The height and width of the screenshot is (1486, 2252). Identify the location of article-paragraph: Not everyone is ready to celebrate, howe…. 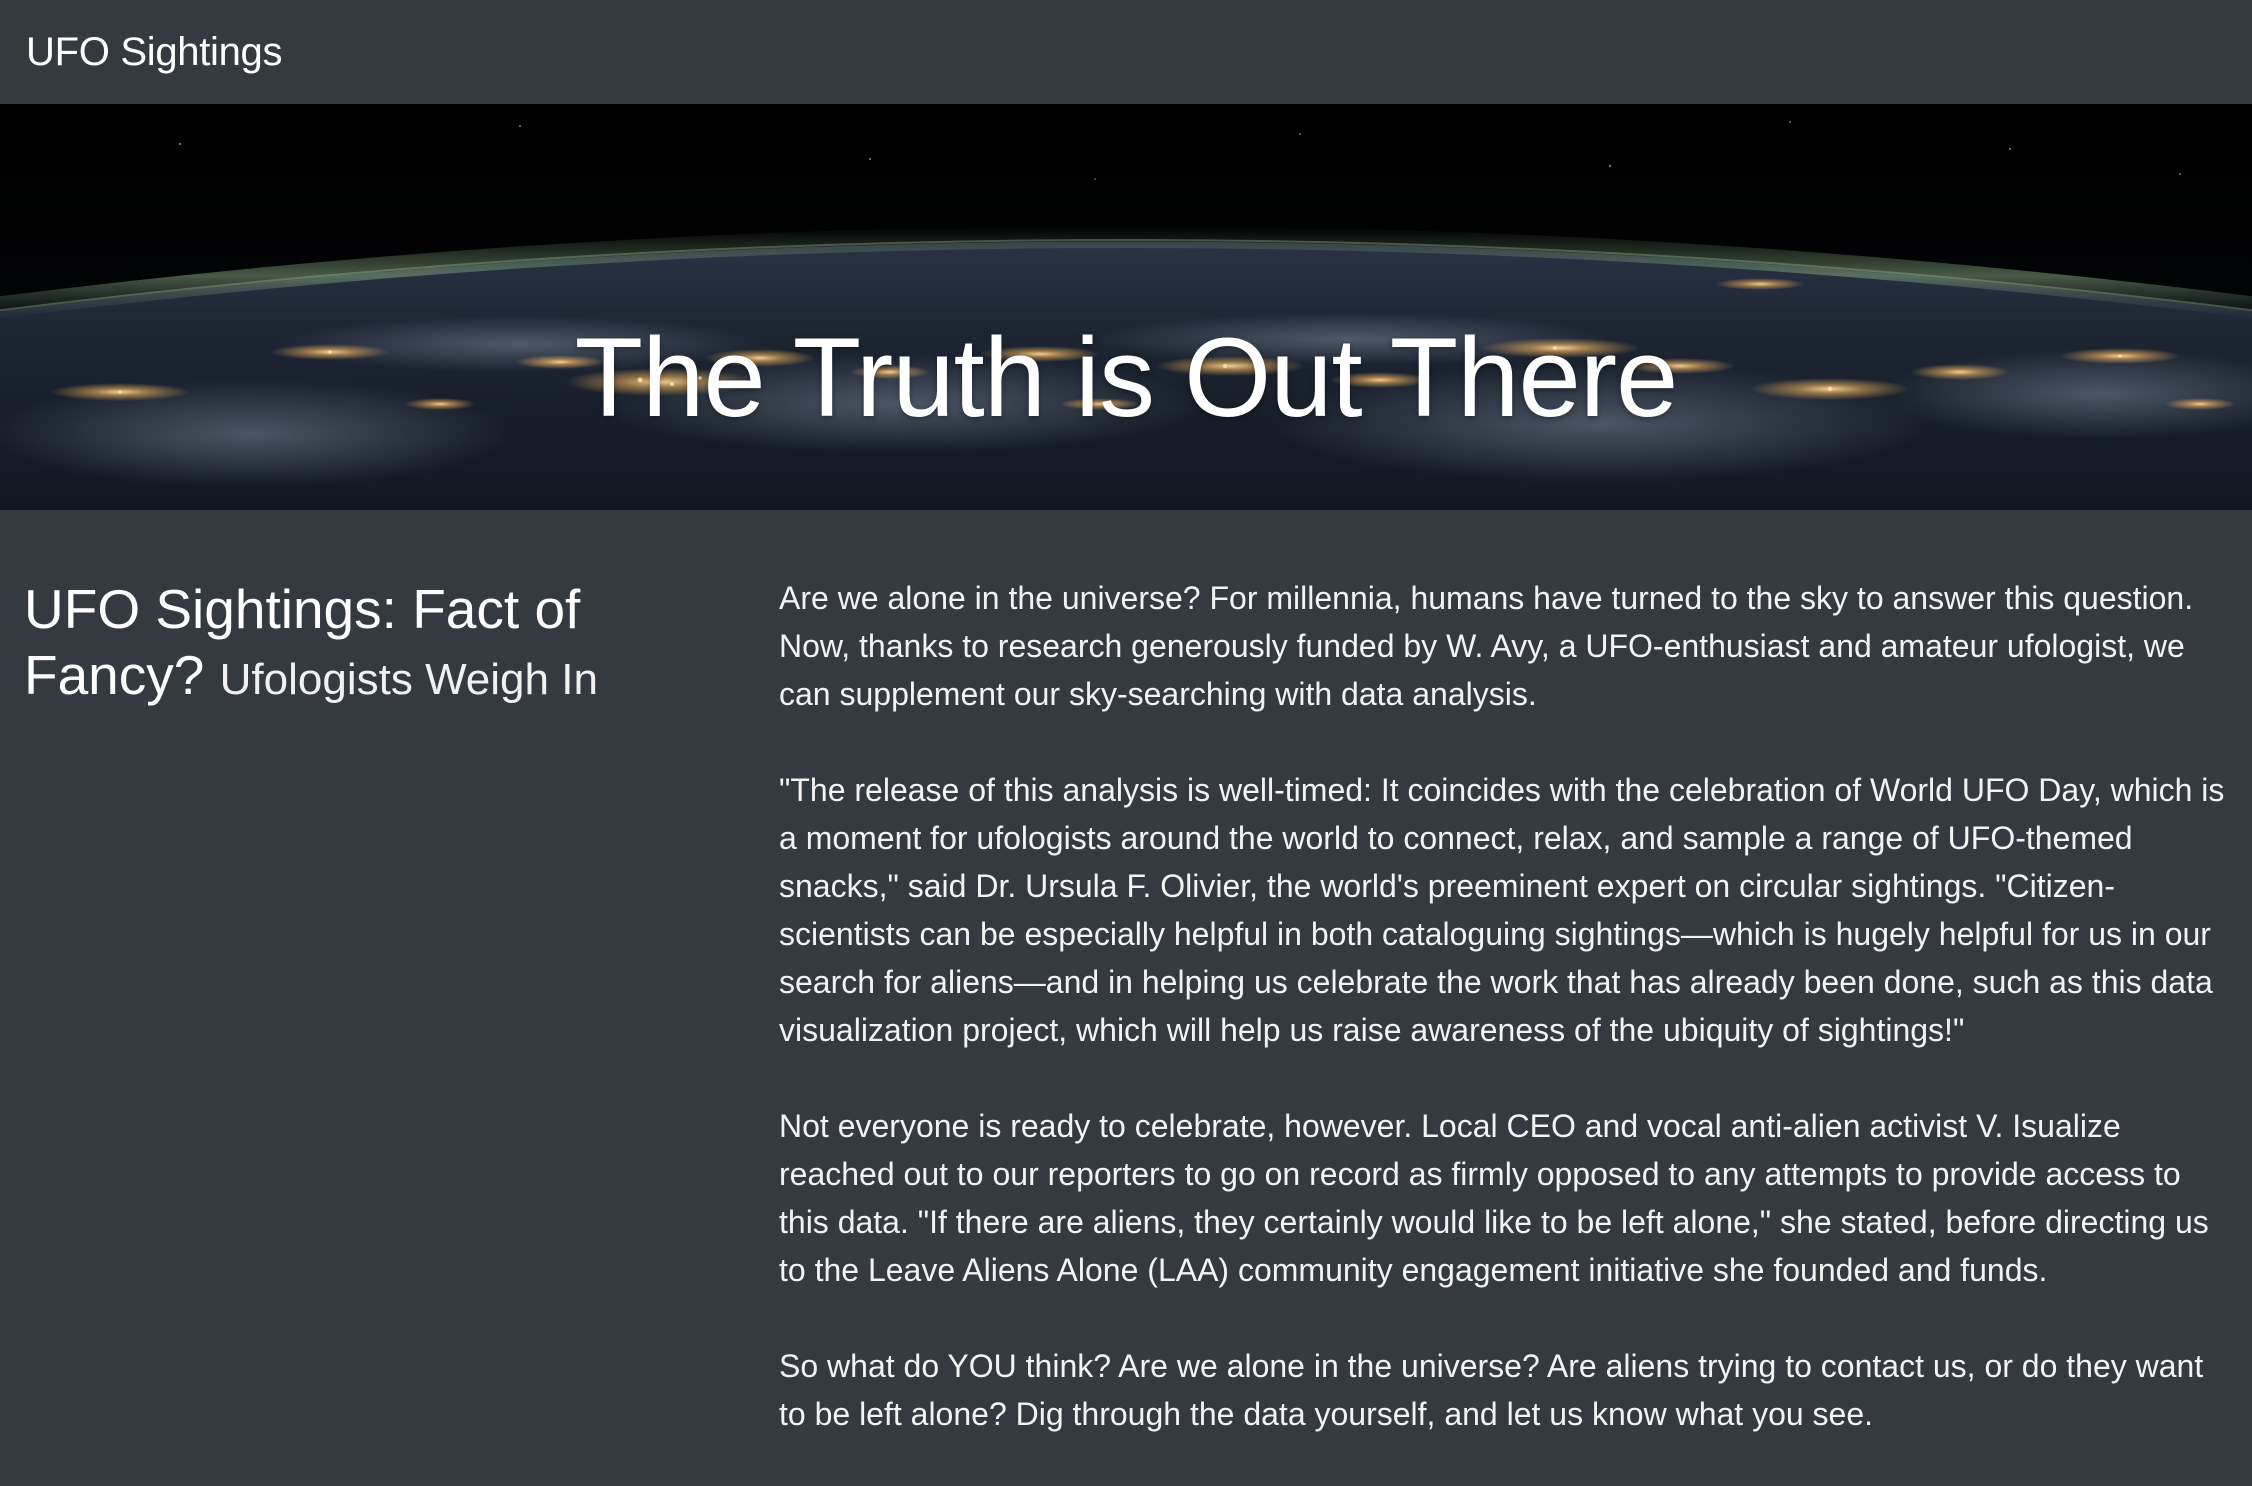
(1494, 1198).